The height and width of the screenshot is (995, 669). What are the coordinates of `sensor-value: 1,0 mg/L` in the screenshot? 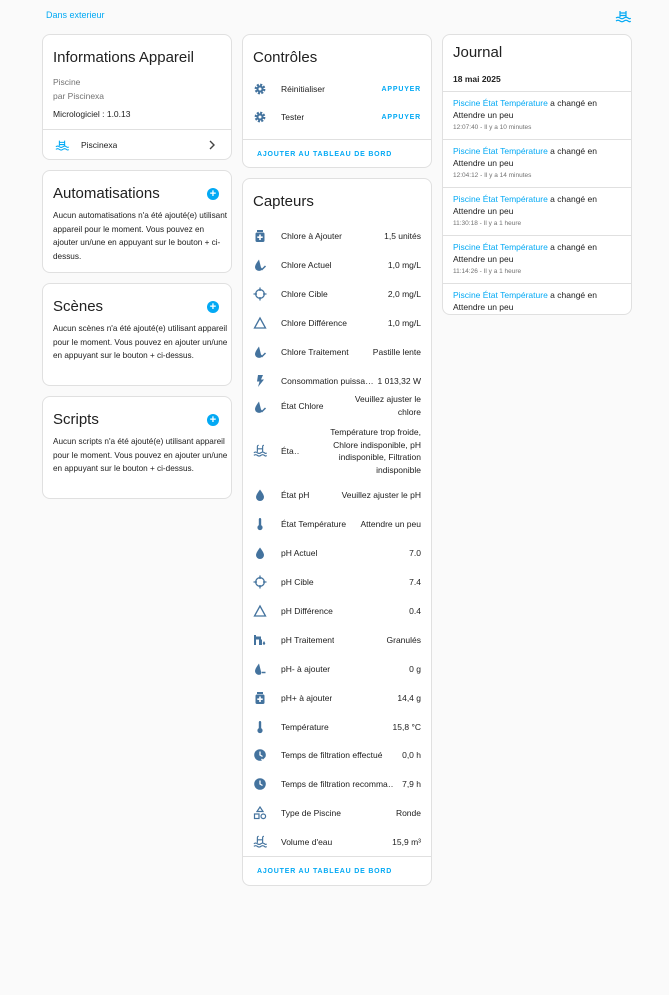 It's located at (404, 265).